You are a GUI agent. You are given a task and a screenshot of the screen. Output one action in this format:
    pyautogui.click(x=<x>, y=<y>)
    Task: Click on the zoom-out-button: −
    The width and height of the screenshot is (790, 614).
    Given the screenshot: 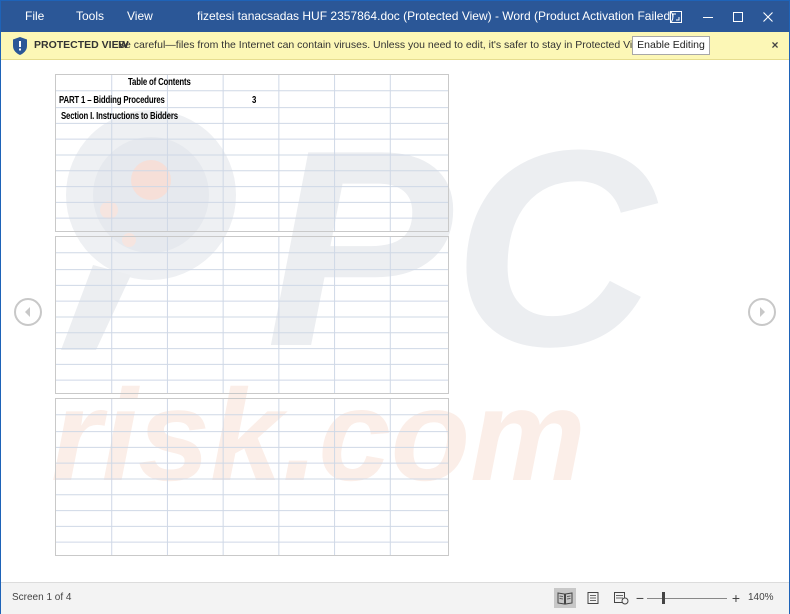 What is the action you would take?
    pyautogui.click(x=640, y=598)
    